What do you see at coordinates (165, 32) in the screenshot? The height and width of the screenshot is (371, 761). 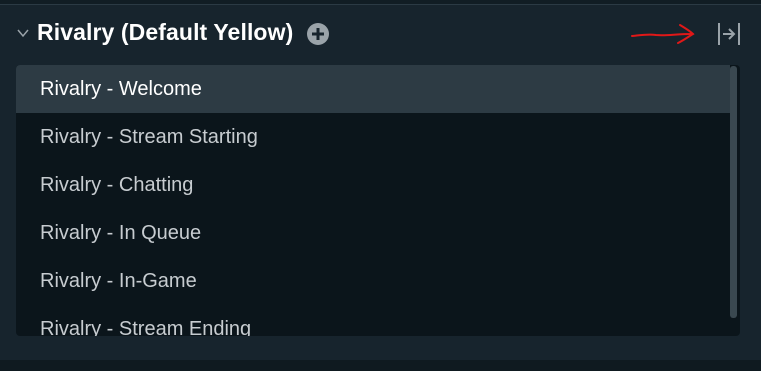 I see `scene-collection-title: Rivalry (Default Yellow)` at bounding box center [165, 32].